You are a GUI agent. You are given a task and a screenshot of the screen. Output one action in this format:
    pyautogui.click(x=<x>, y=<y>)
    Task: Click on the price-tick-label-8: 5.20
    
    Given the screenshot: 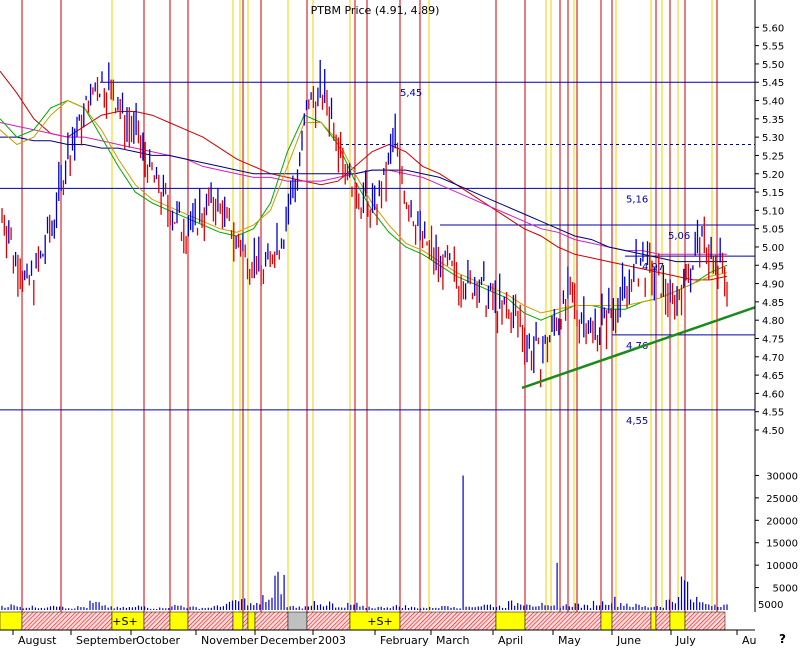 What is the action you would take?
    pyautogui.click(x=773, y=175)
    